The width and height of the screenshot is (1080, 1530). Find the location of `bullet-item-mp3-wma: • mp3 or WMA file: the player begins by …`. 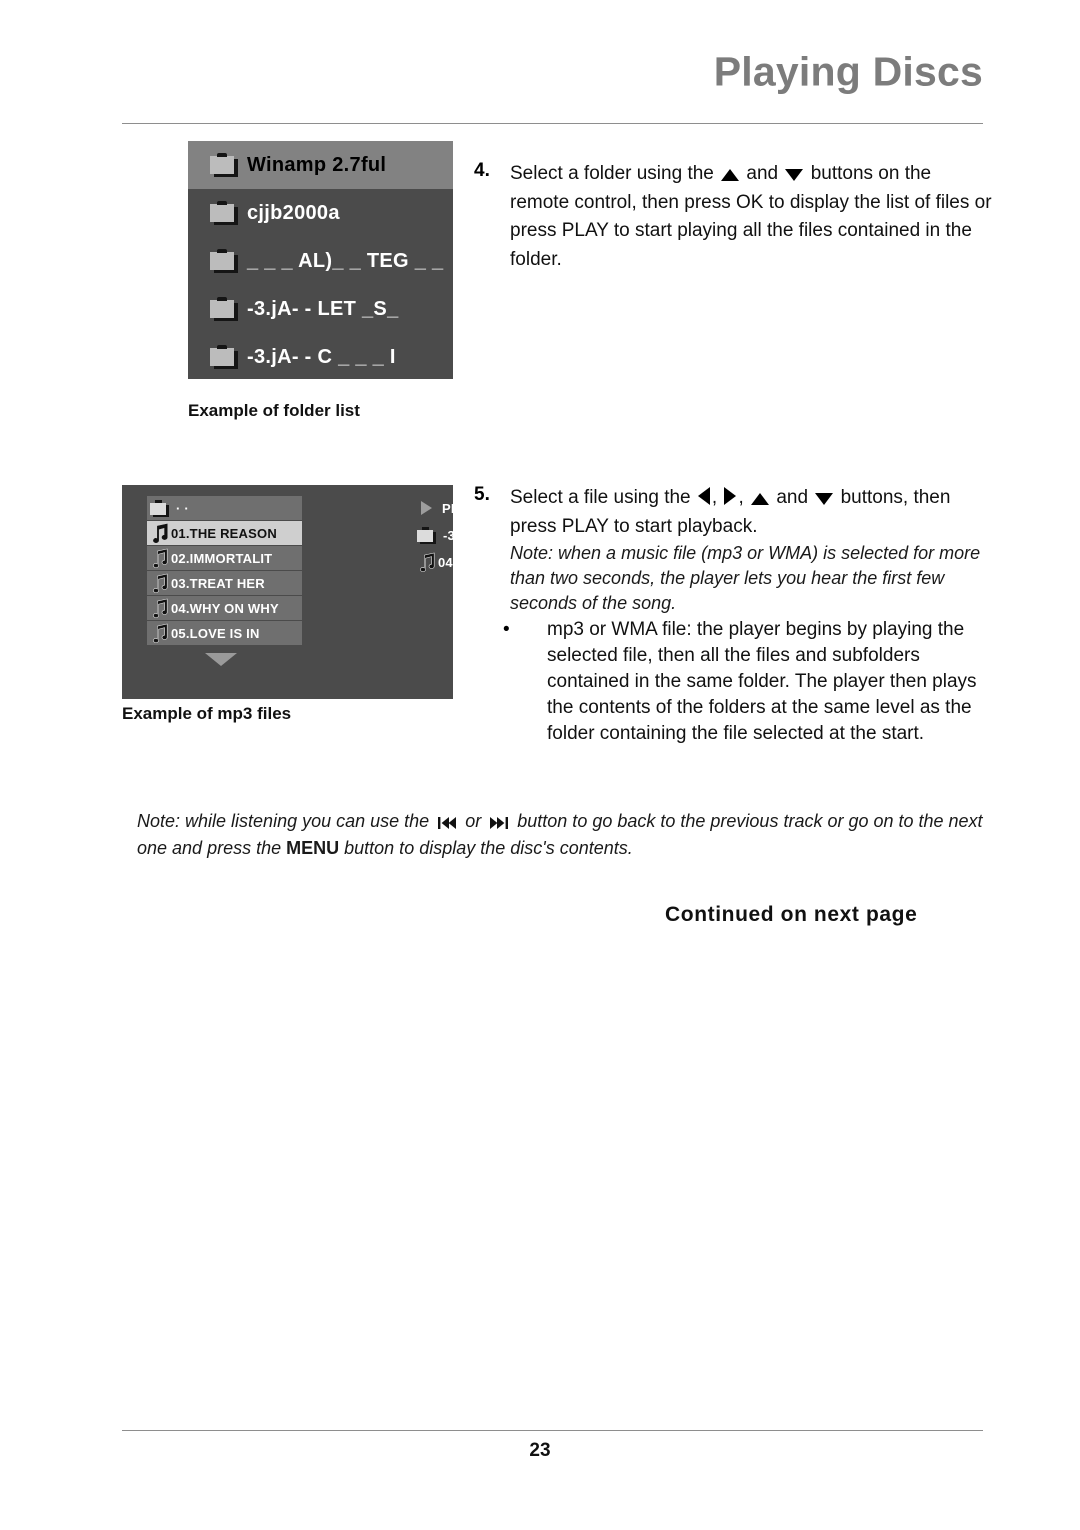

bullet-item-mp3-wma: • mp3 or WMA file: the player begins by … is located at coordinates (753, 682).